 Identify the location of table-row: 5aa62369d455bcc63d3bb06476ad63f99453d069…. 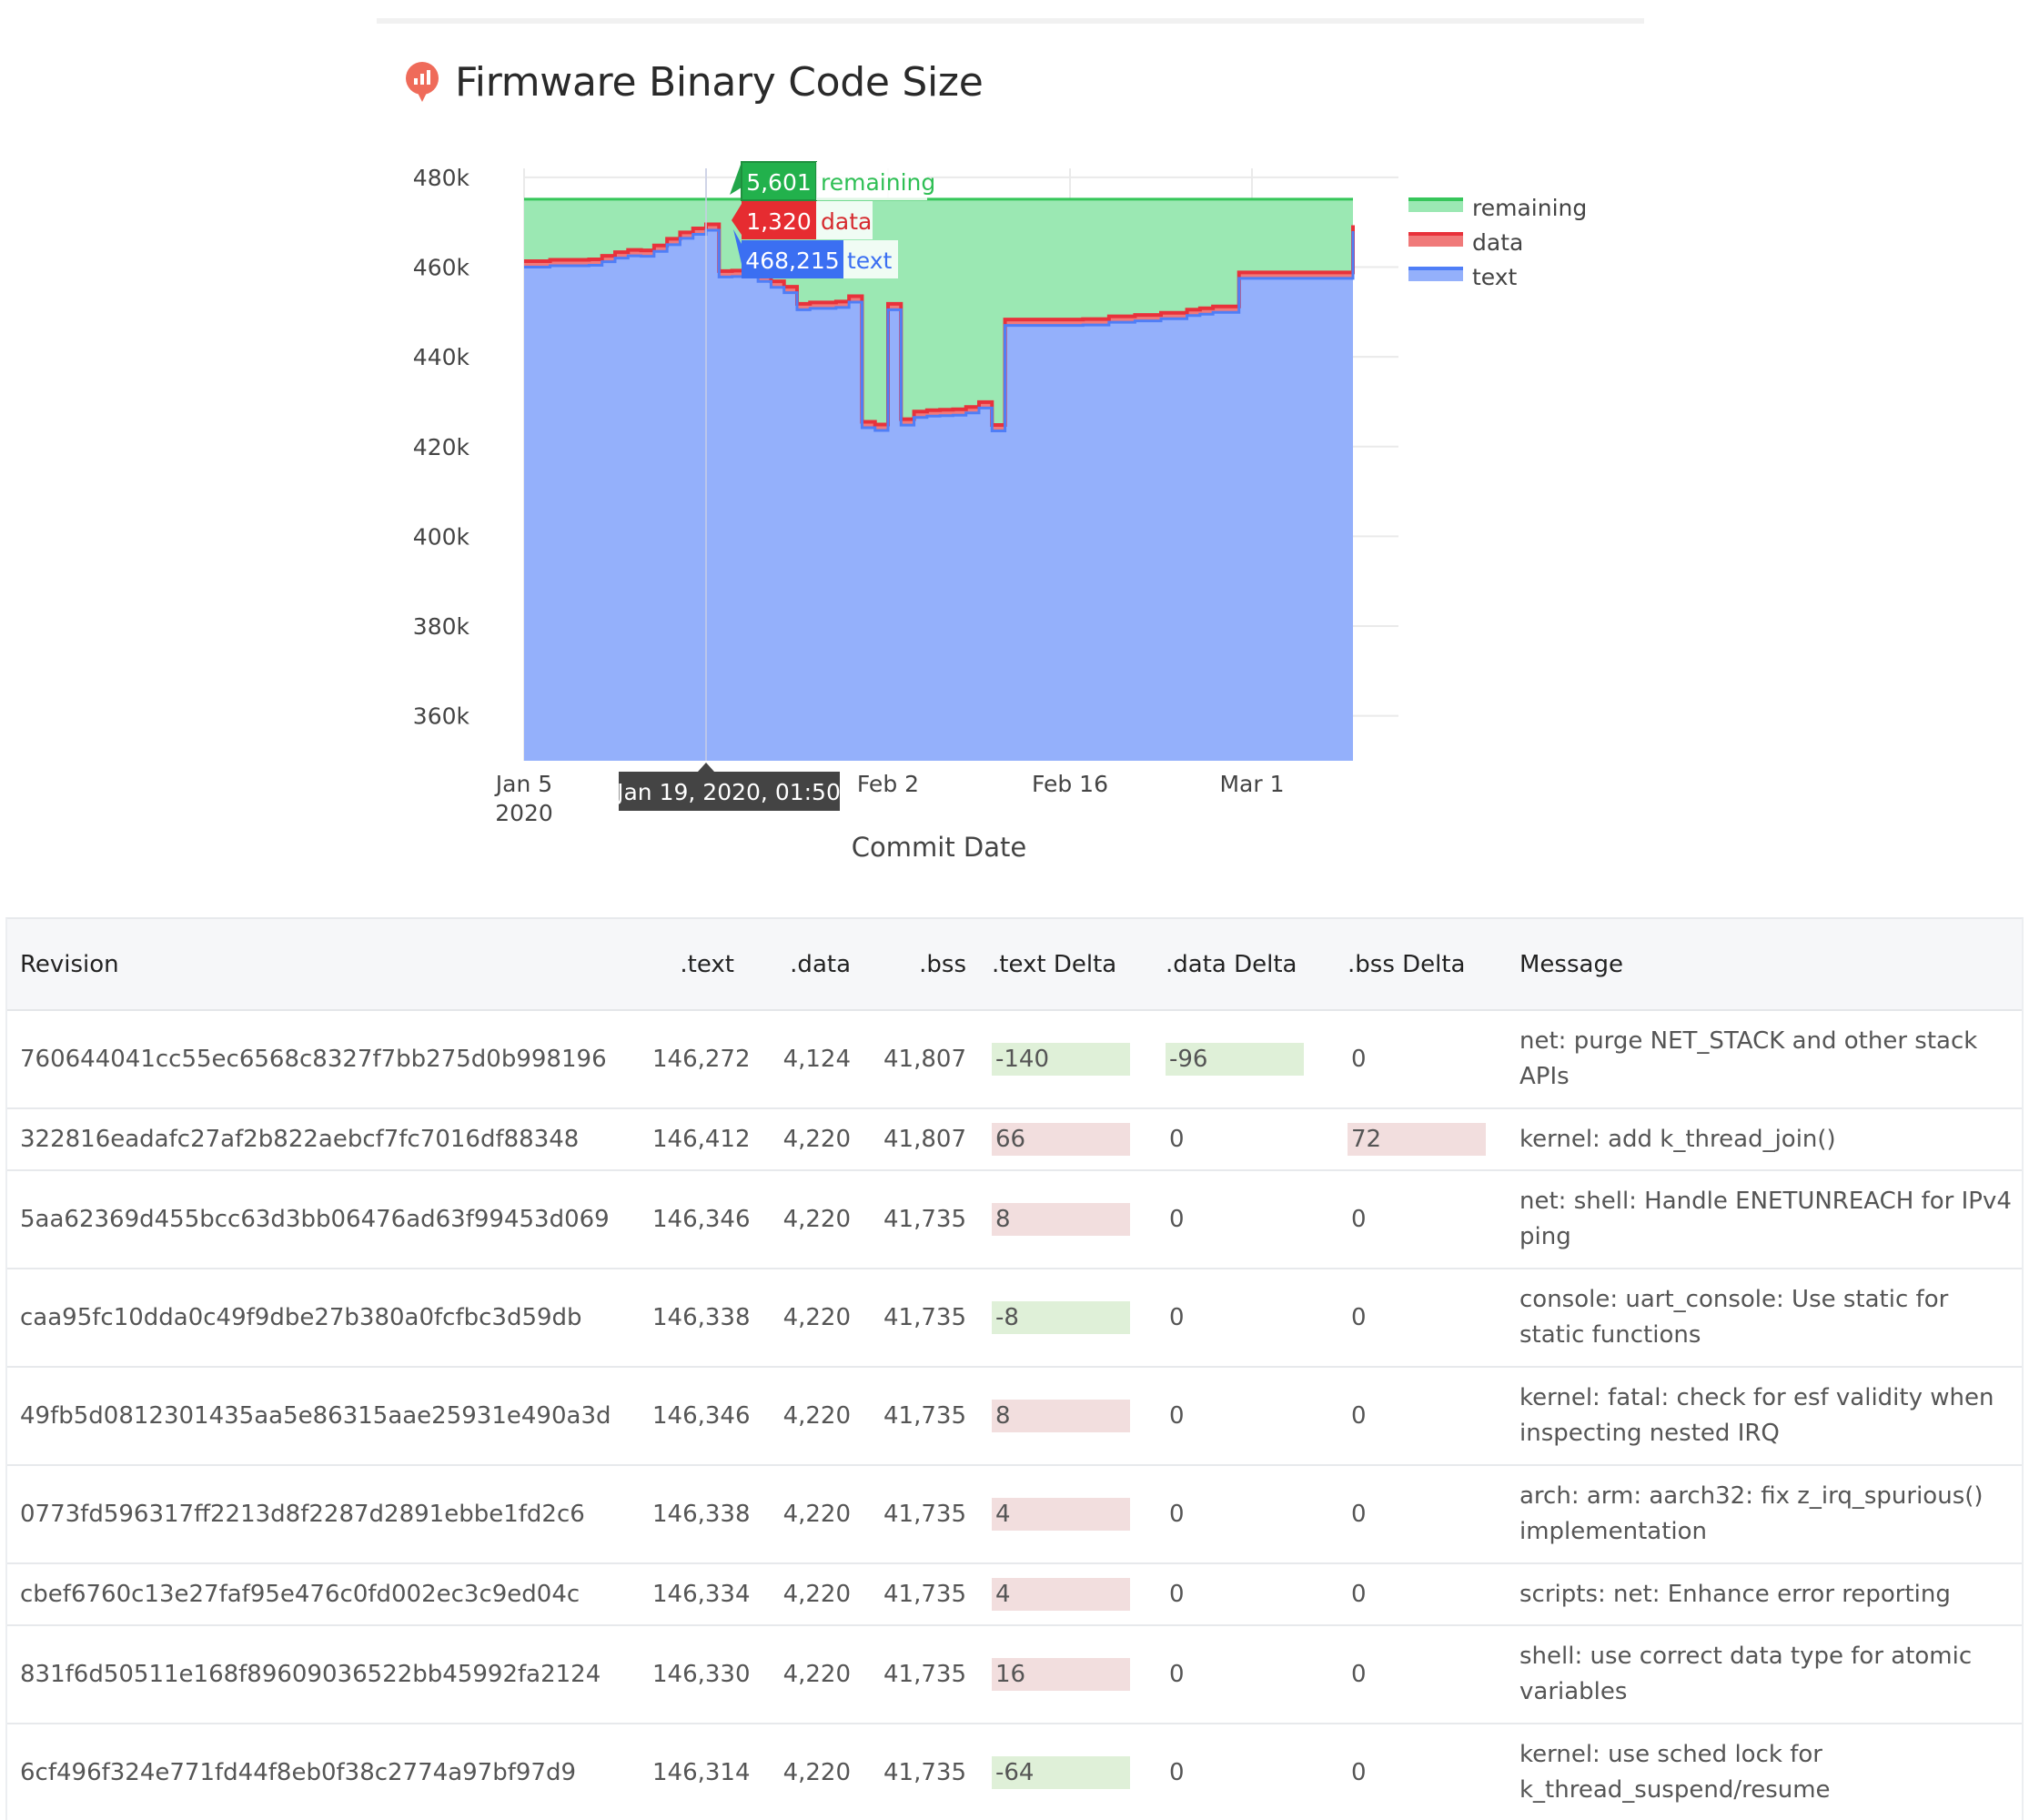
(1014, 1220).